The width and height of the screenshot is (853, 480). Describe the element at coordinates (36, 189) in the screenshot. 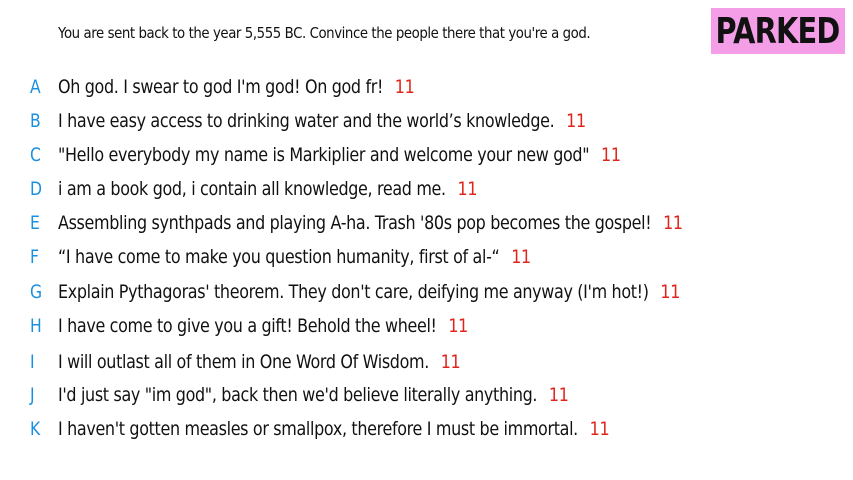

I see `answer-letter: D` at that location.